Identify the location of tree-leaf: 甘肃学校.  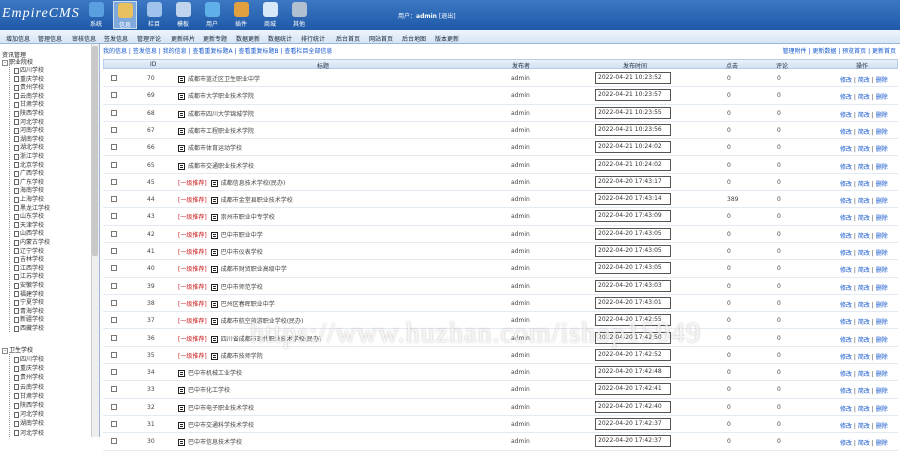
(29, 395).